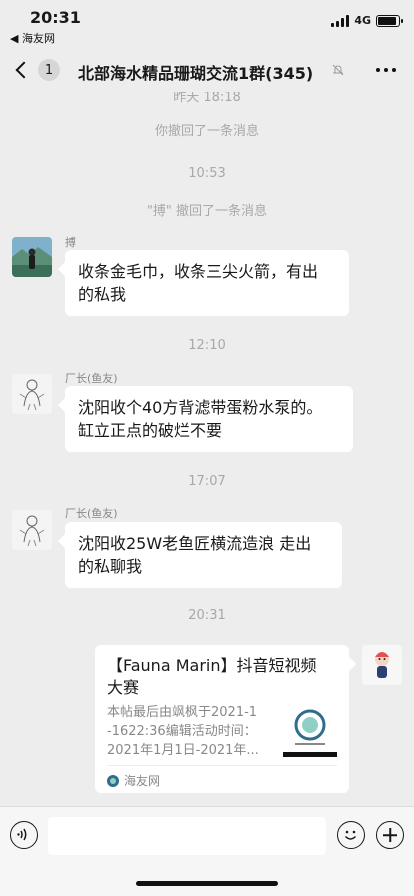  What do you see at coordinates (102, 294) in the screenshot?
I see `message-text: 的私我` at bounding box center [102, 294].